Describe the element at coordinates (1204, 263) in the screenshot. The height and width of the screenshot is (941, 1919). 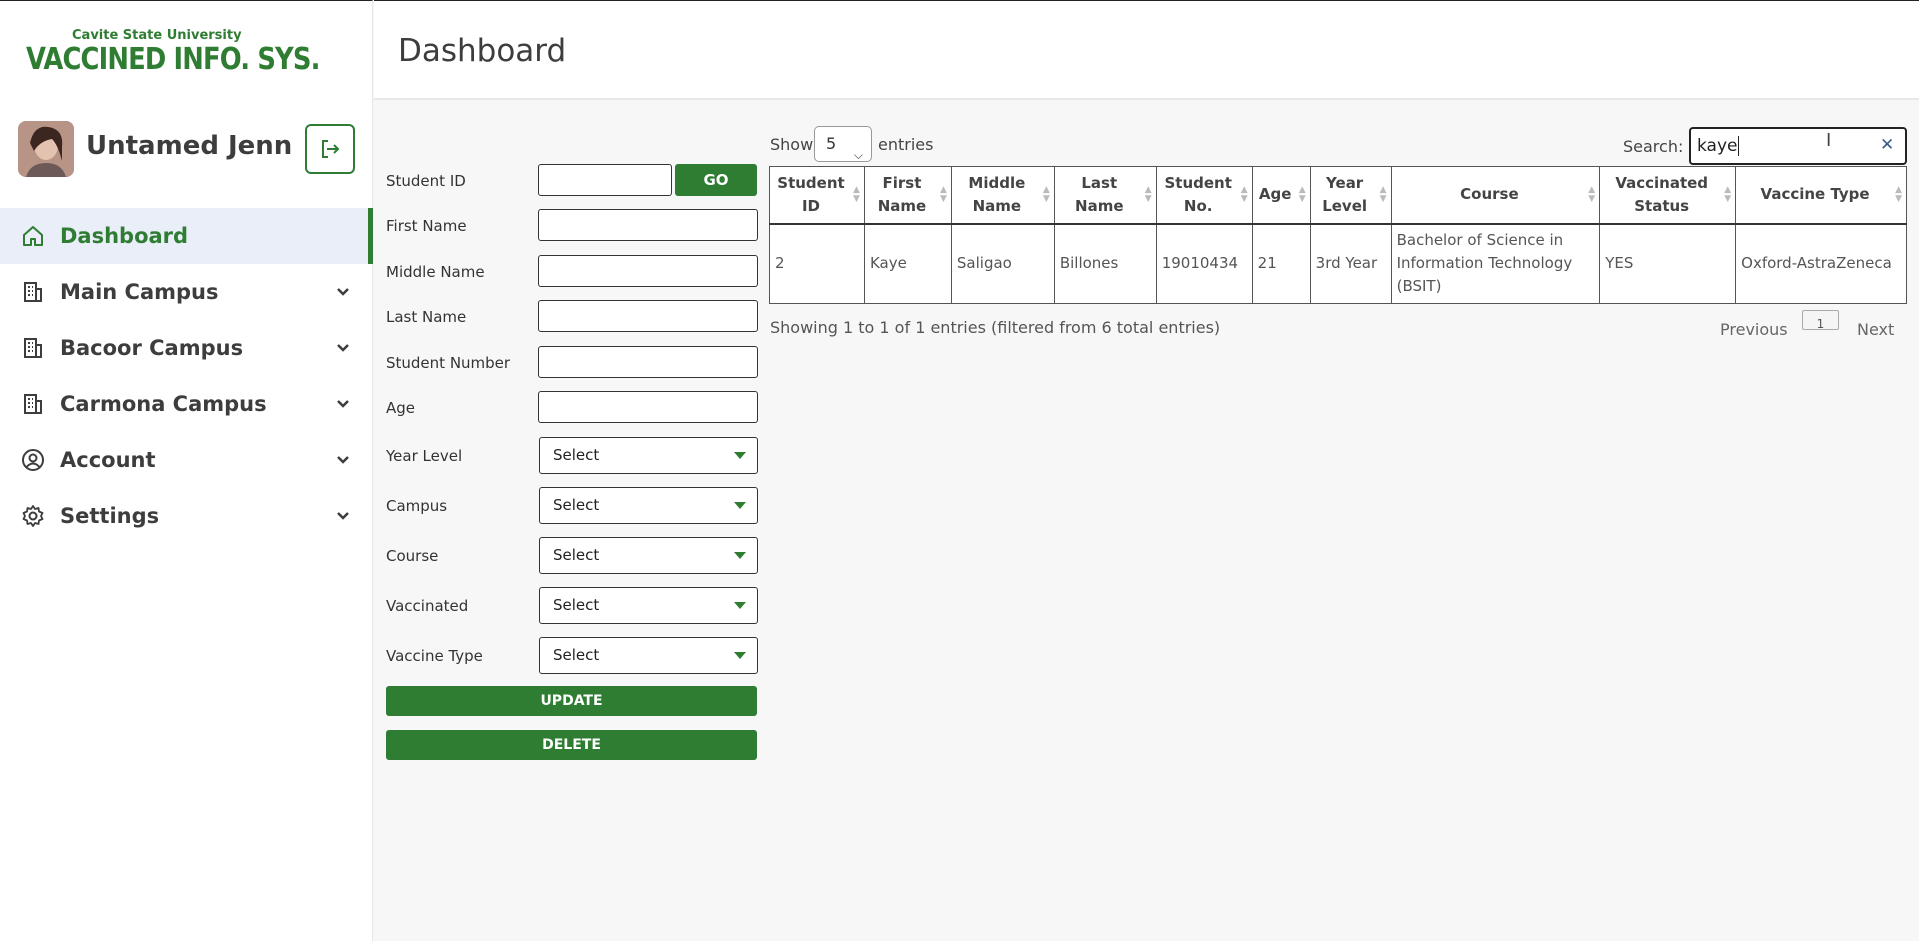
I see `table-cell: 19010434` at that location.